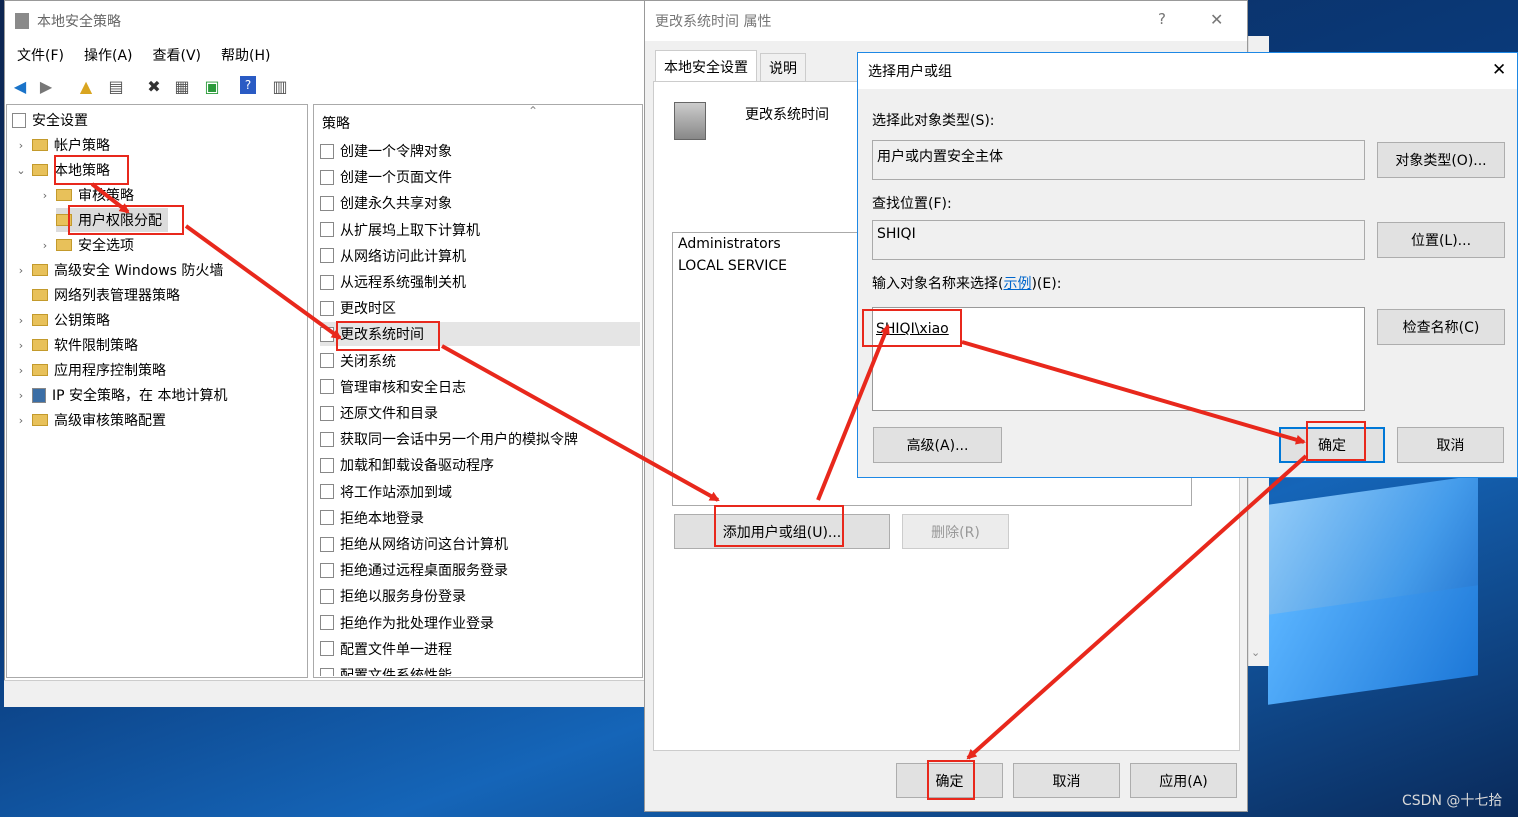 Image resolution: width=1518 pixels, height=817 pixels. I want to click on lsp-statusbar, so click(325, 693).